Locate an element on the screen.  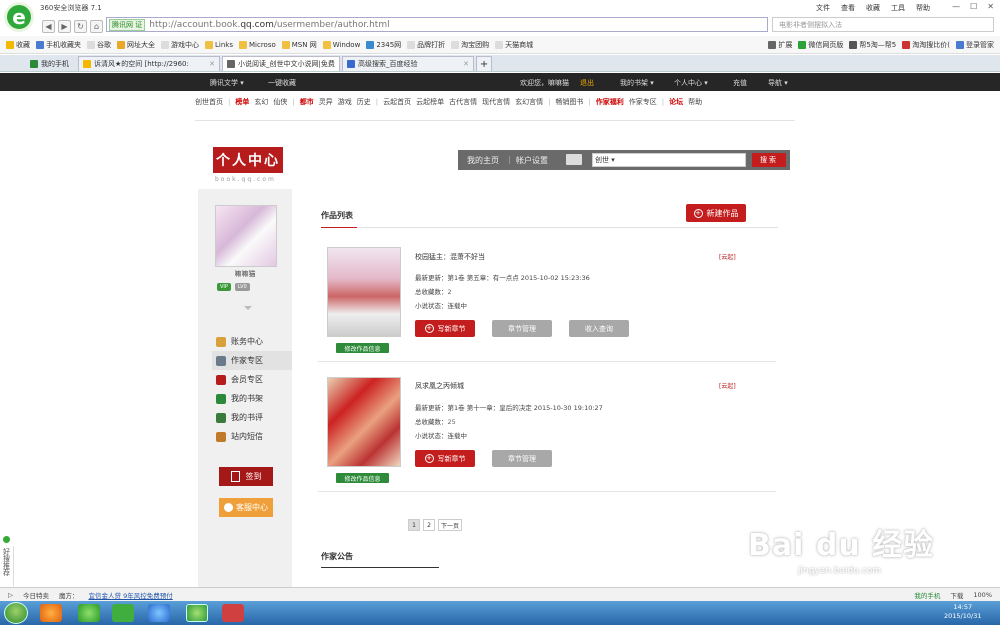
bookmark-item: 淘宝团购 is located at coordinates (470, 45).